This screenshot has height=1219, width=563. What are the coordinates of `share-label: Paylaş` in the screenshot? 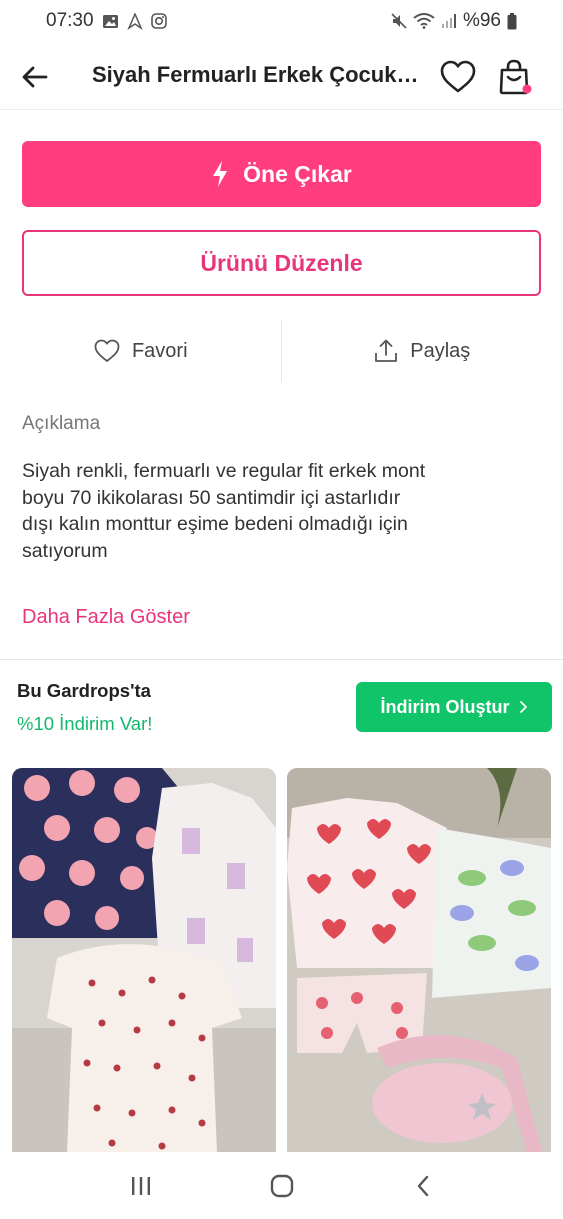 It's located at (440, 350).